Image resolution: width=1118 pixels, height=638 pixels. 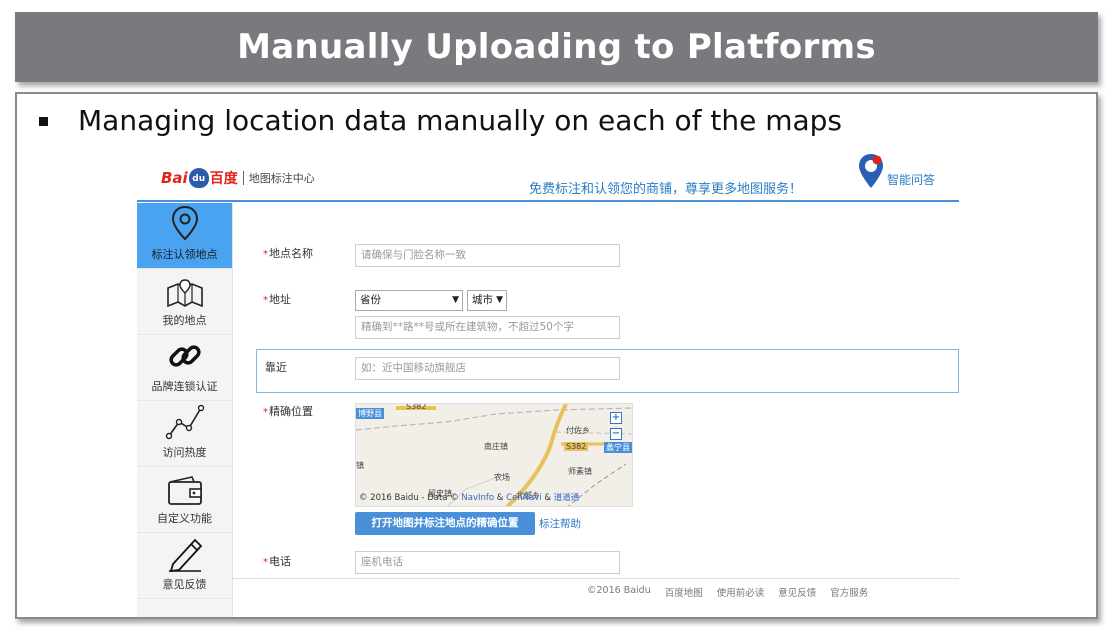 I want to click on bullet-square-icon, so click(x=43, y=121).